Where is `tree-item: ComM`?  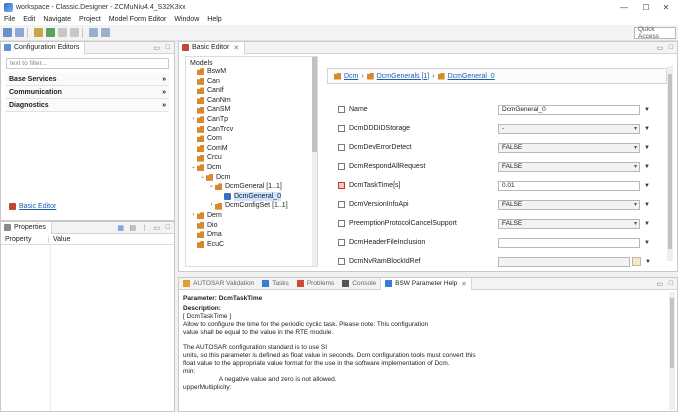
tree-item: ComM is located at coordinates (251, 149).